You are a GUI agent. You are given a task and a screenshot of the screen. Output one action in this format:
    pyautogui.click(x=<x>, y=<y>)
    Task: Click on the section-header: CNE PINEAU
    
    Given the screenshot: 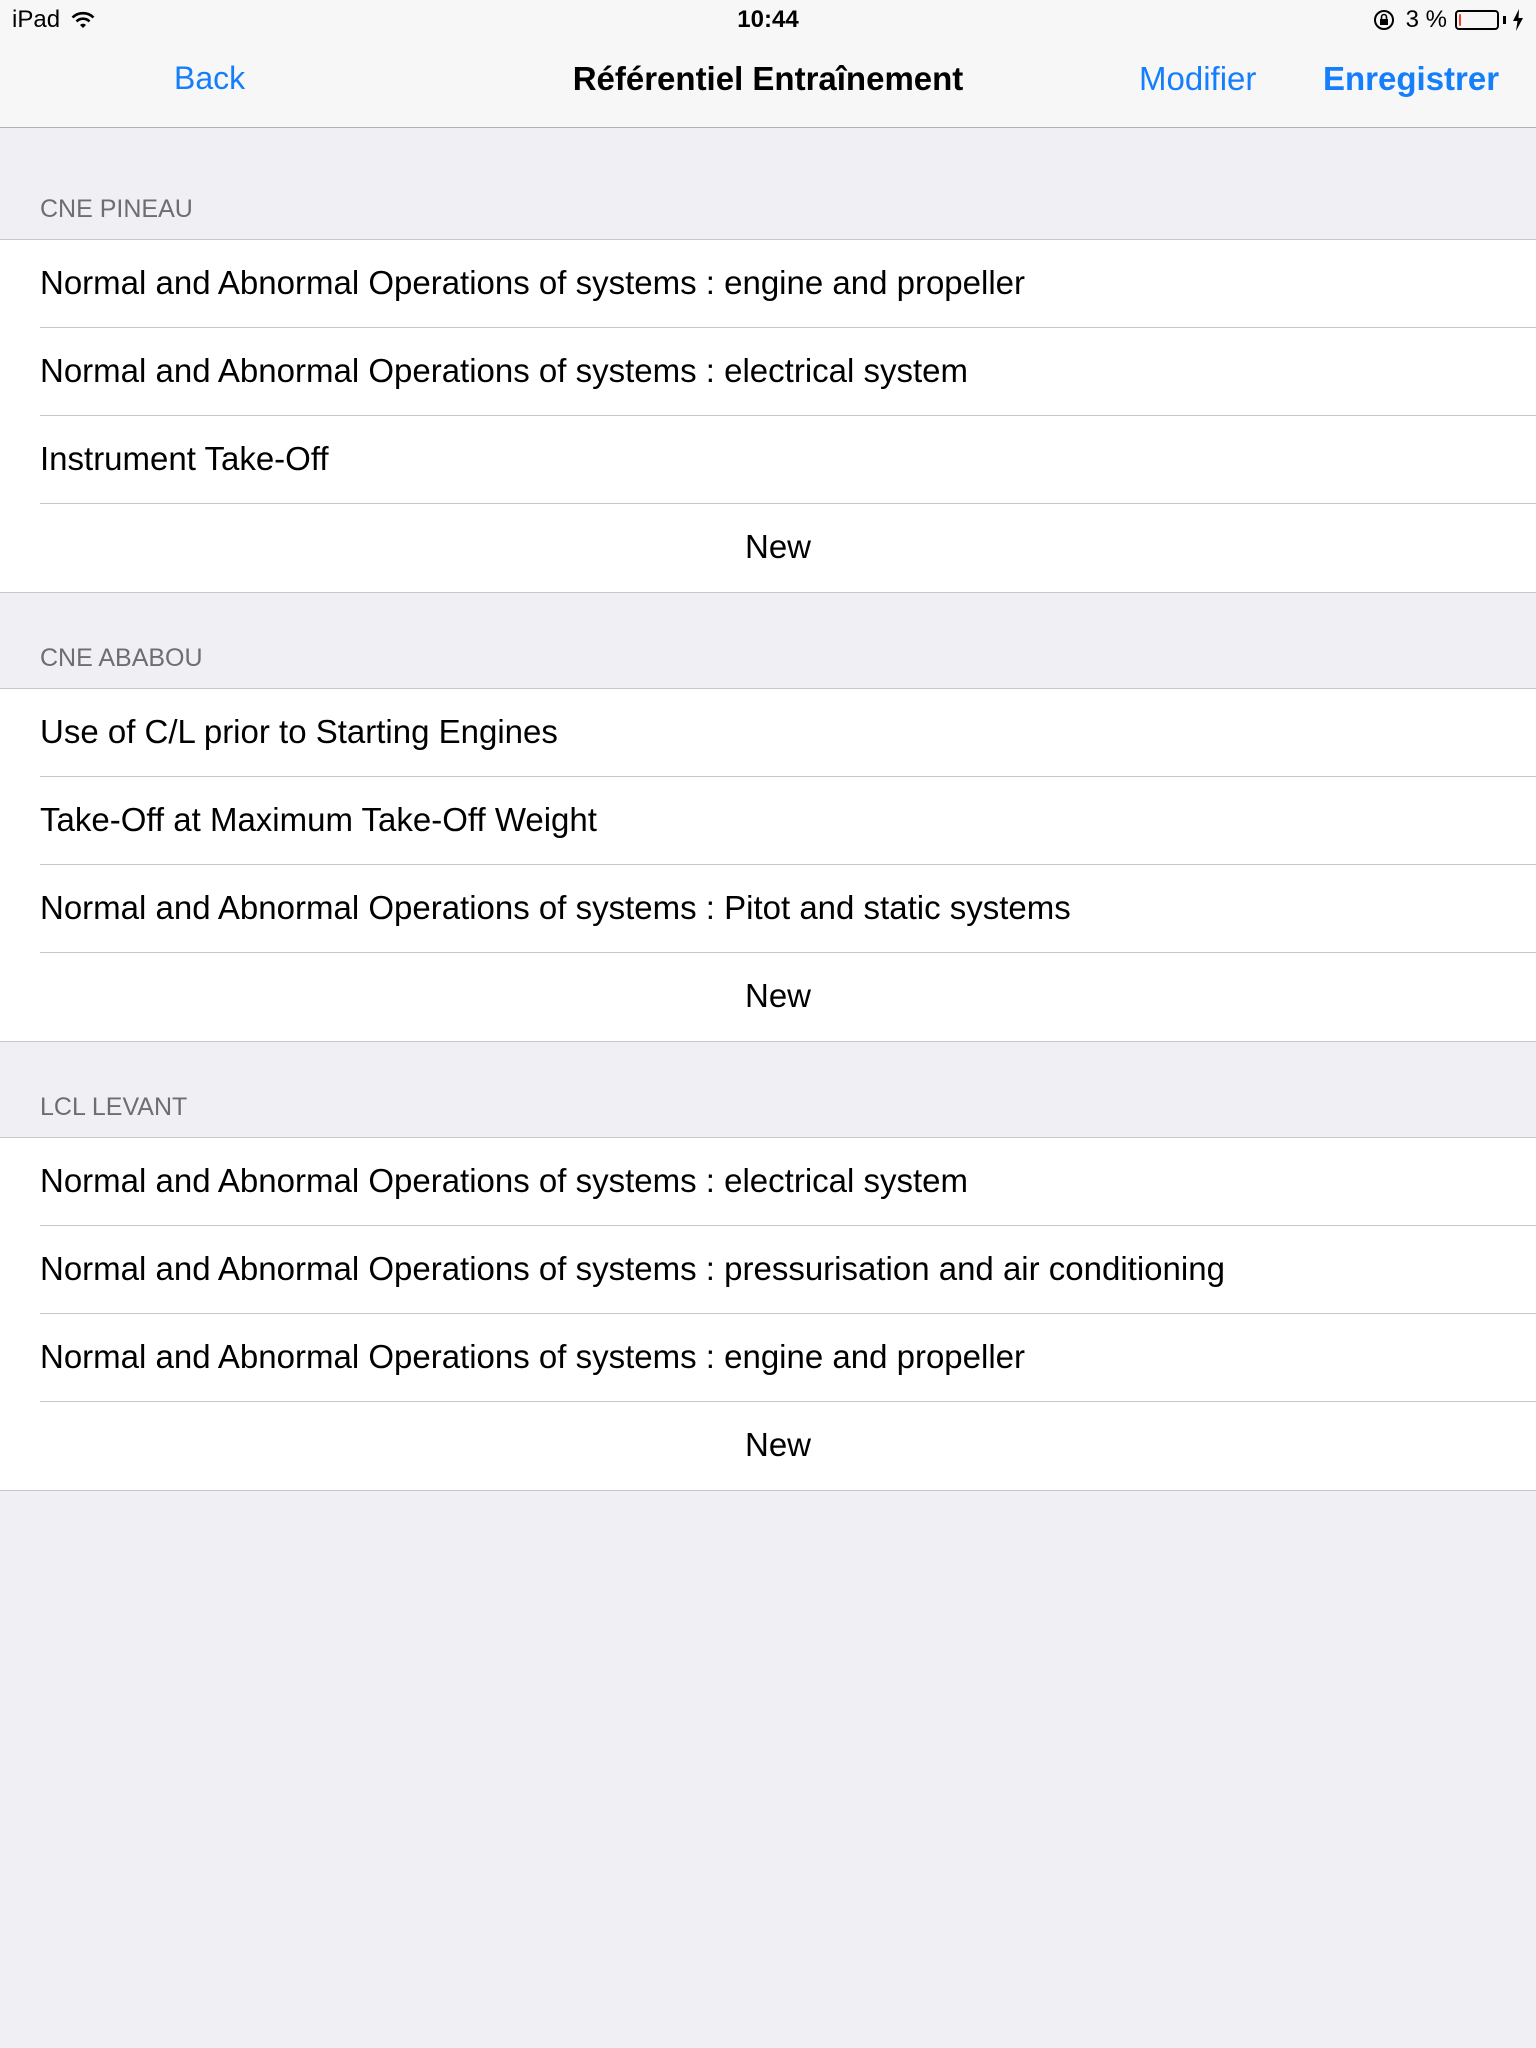 What is the action you would take?
    pyautogui.click(x=768, y=184)
    